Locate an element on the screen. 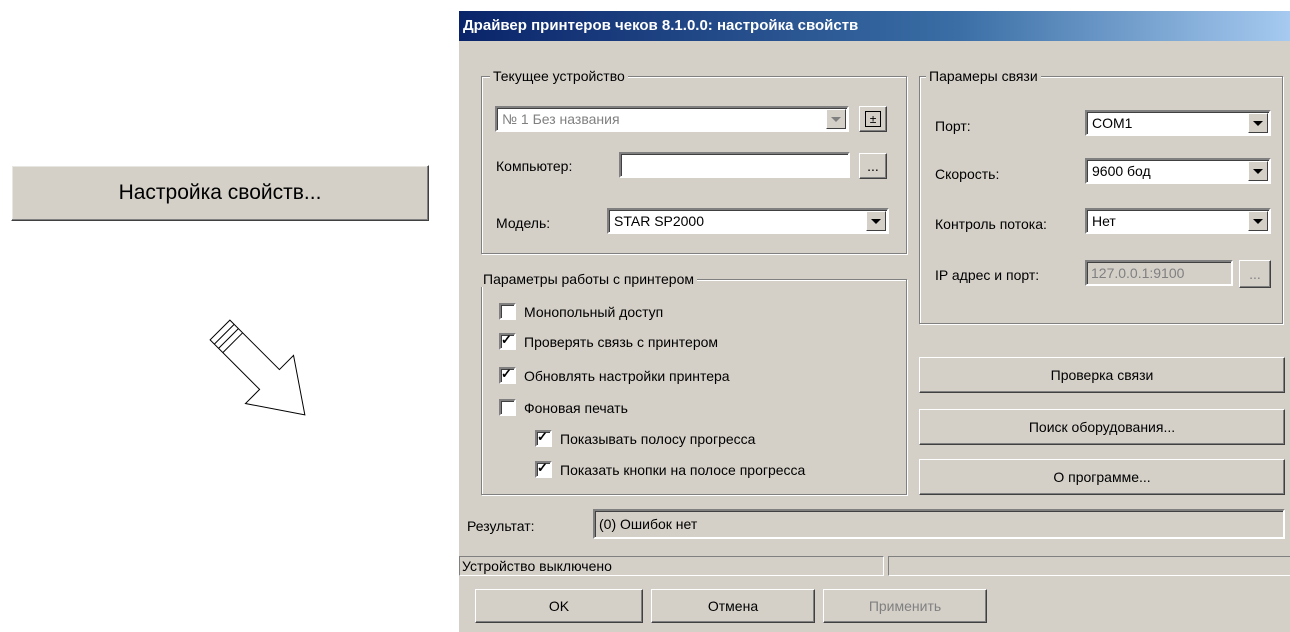 The width and height of the screenshot is (1290, 632). flow-control-select: Нет is located at coordinates (1178, 221).